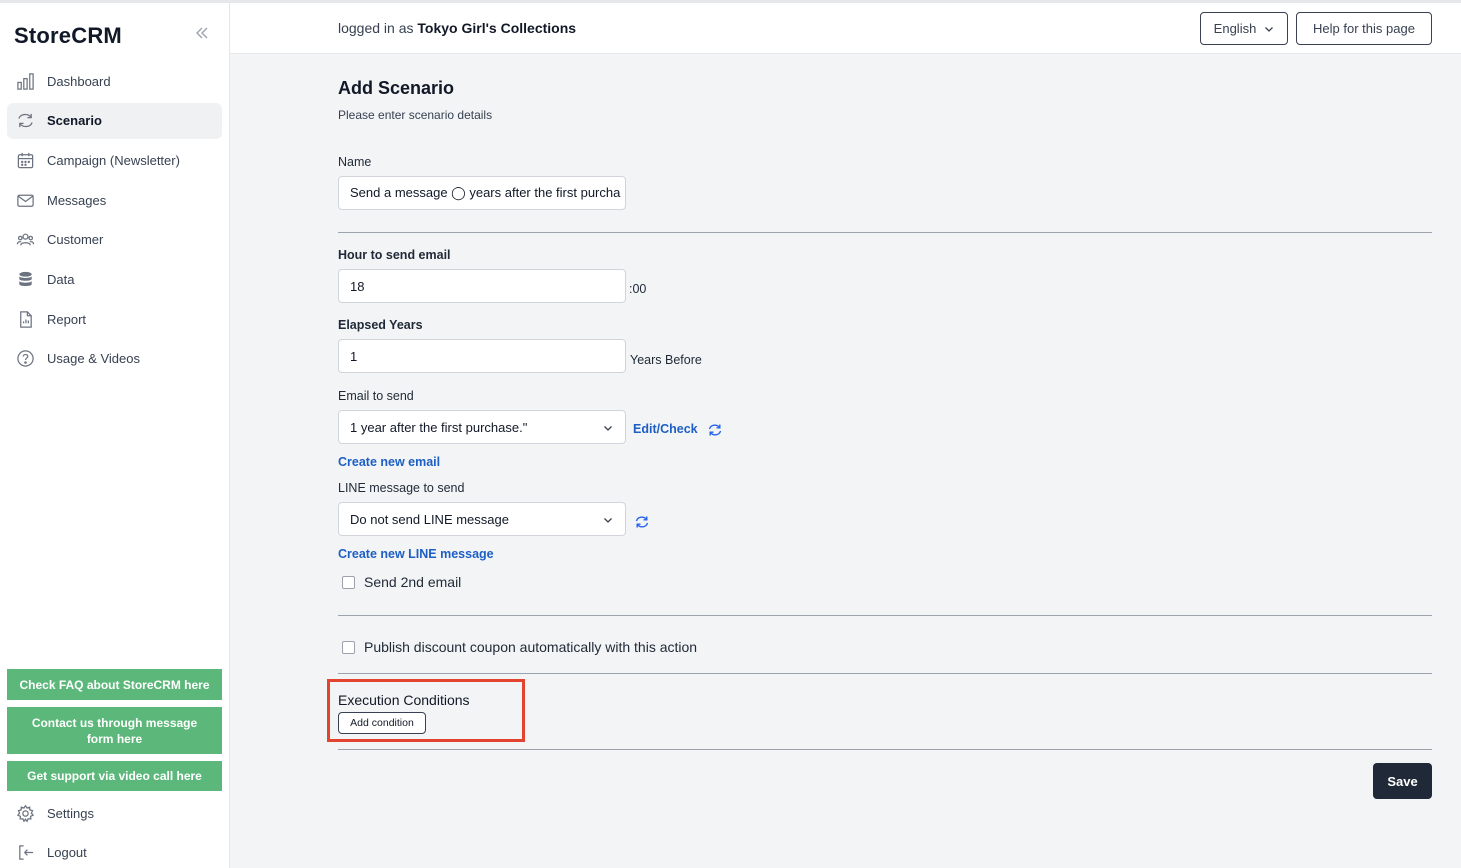 The image size is (1461, 868). What do you see at coordinates (114, 200) in the screenshot?
I see `sidebar-item-messages: Messages` at bounding box center [114, 200].